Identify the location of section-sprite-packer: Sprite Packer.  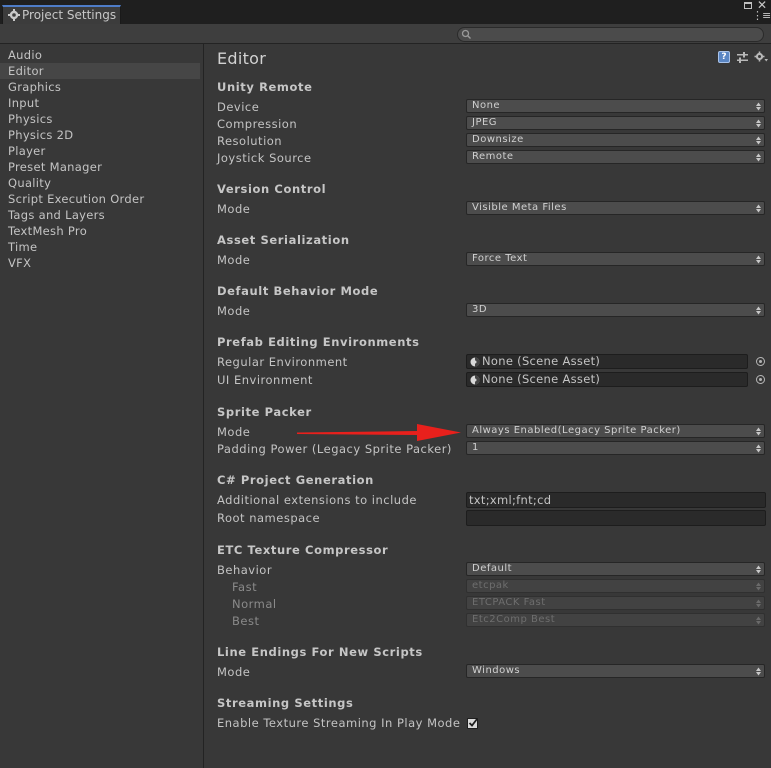
(264, 412).